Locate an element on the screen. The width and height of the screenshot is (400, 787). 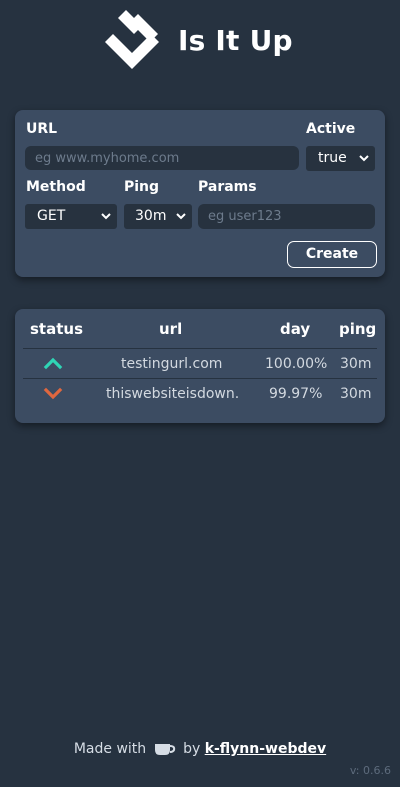
made-with-text: Made with is located at coordinates (110, 749).